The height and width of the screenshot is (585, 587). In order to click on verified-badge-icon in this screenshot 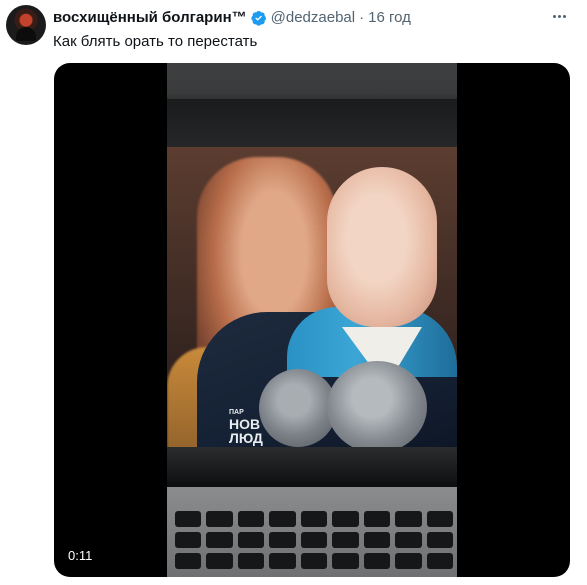, I will do `click(258, 18)`.